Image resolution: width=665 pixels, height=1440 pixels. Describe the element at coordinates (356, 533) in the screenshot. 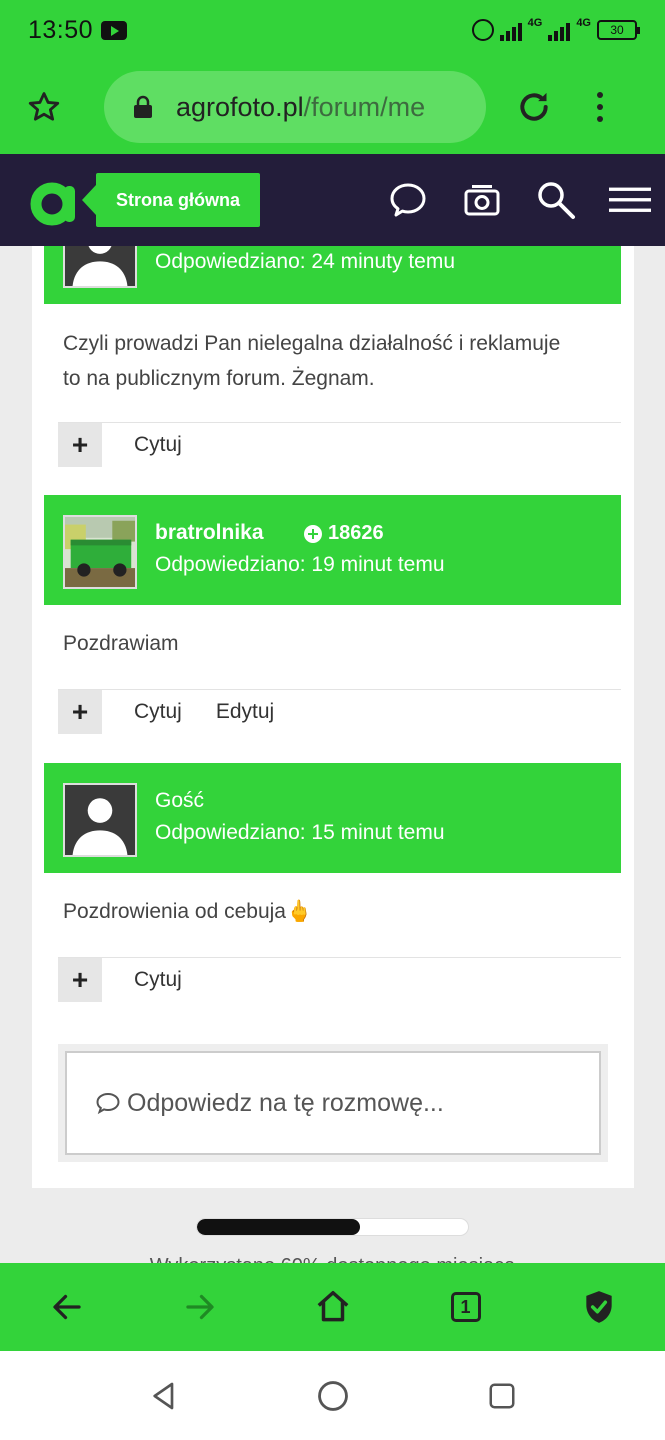

I see `points-value: 18626` at that location.